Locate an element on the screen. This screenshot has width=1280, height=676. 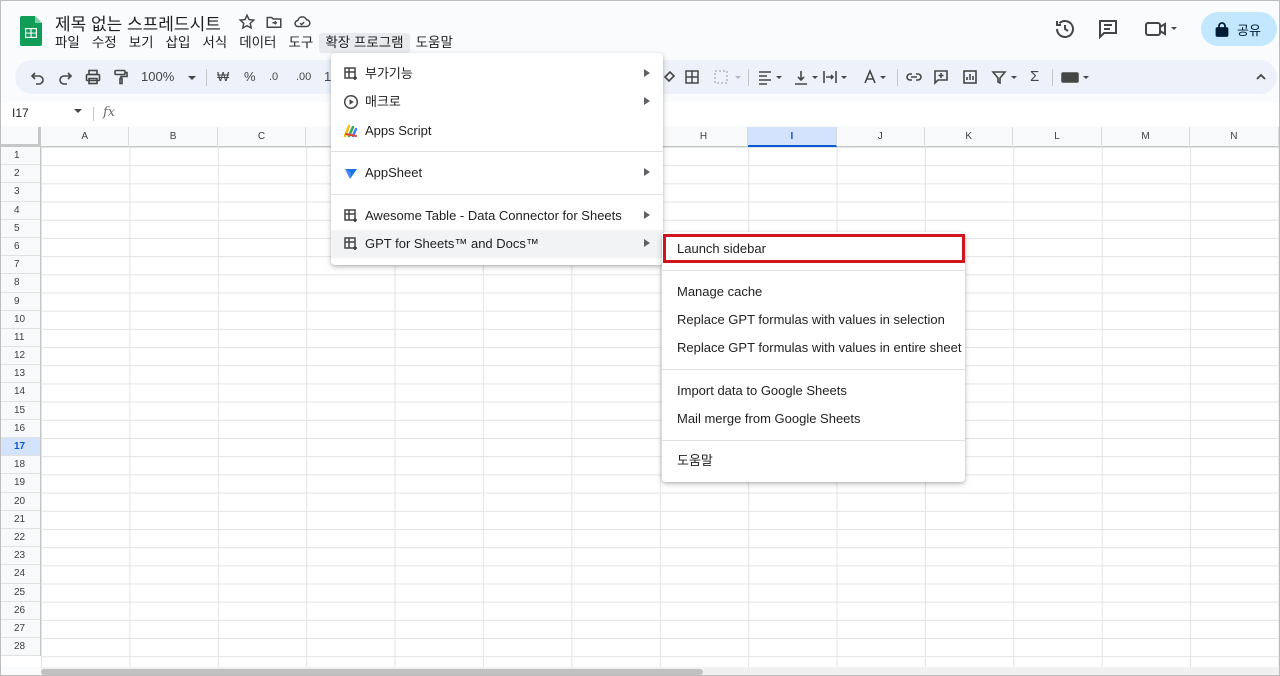
meet-icon is located at coordinates (1161, 29).